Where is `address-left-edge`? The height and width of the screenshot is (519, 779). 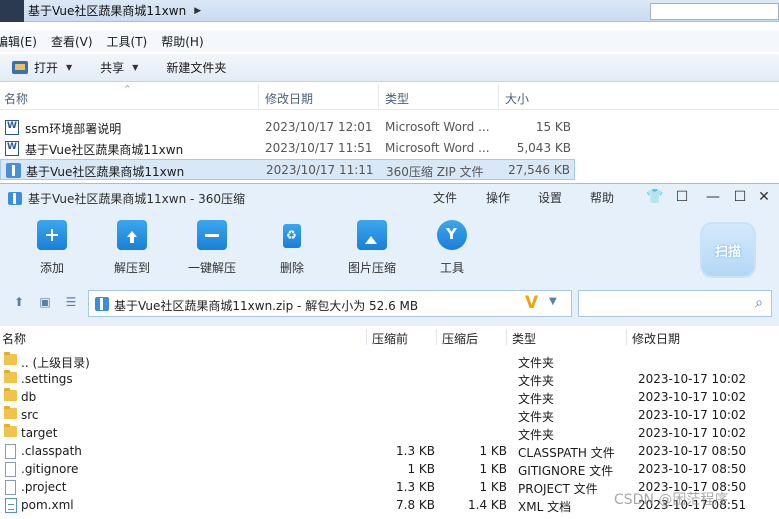
address-left-edge is located at coordinates (12, 11).